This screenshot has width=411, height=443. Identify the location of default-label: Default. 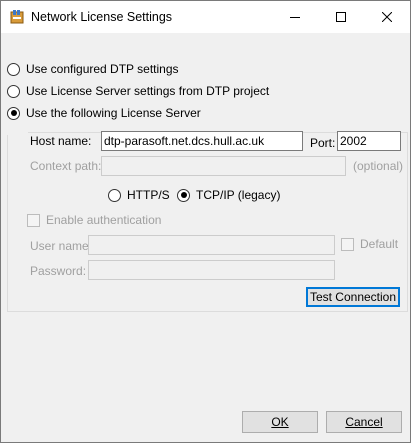
(379, 244).